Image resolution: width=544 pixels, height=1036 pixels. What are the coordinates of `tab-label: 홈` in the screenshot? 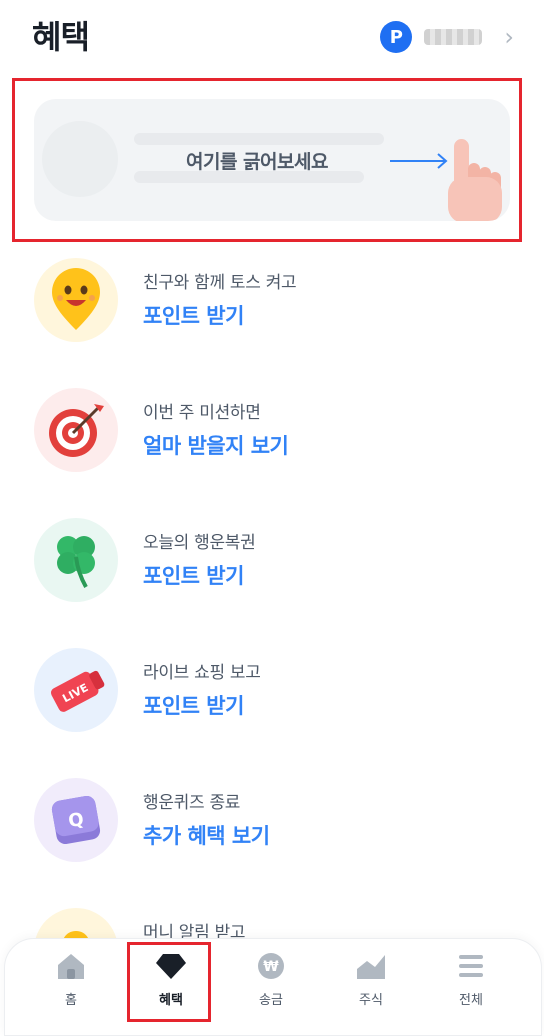 It's located at (71, 1000).